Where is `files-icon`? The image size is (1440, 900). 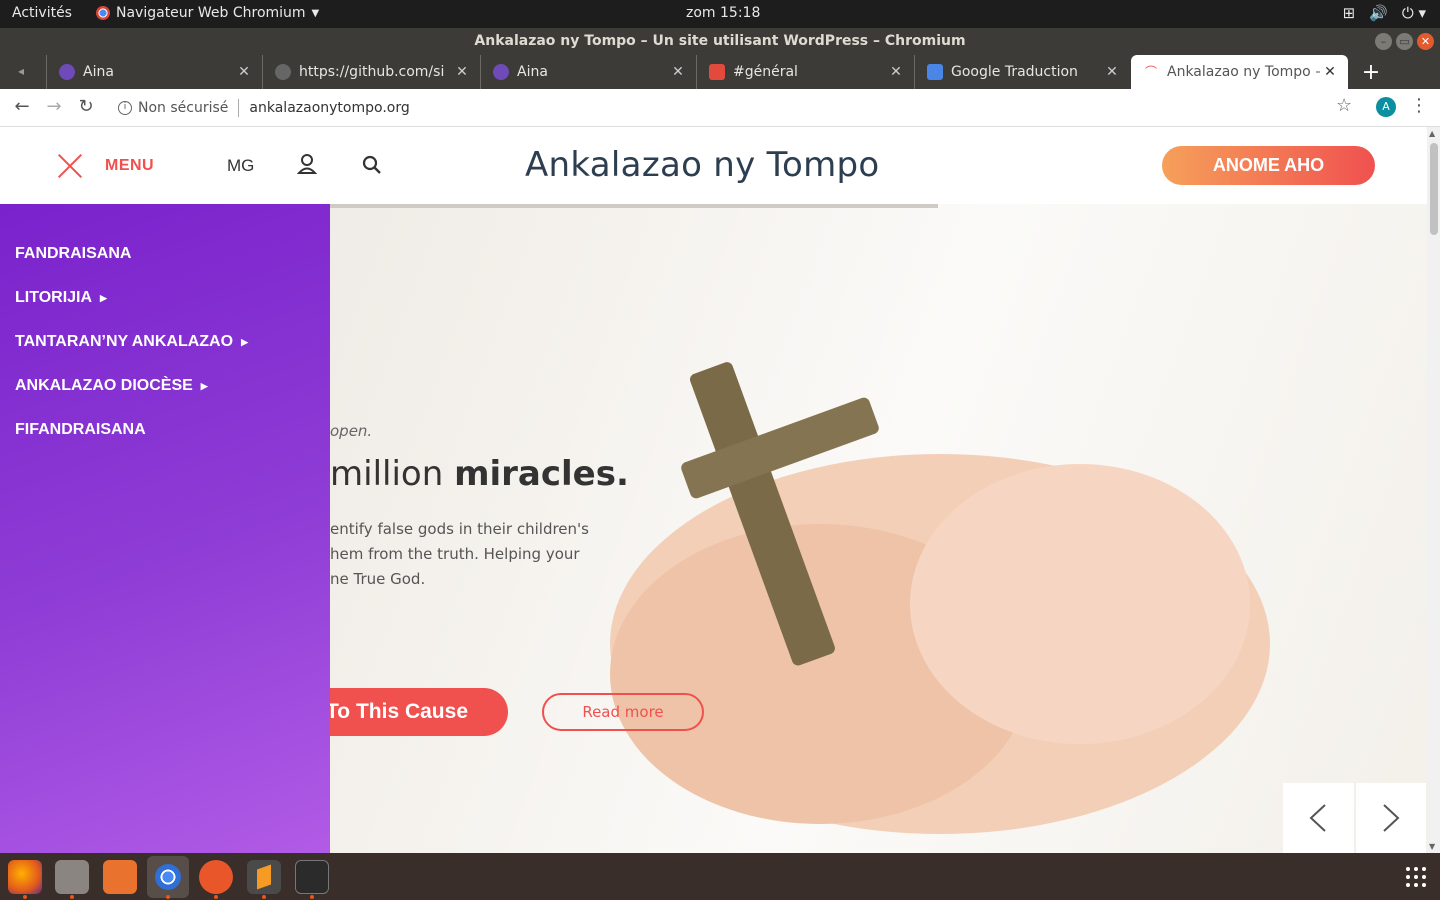
files-icon is located at coordinates (72, 877).